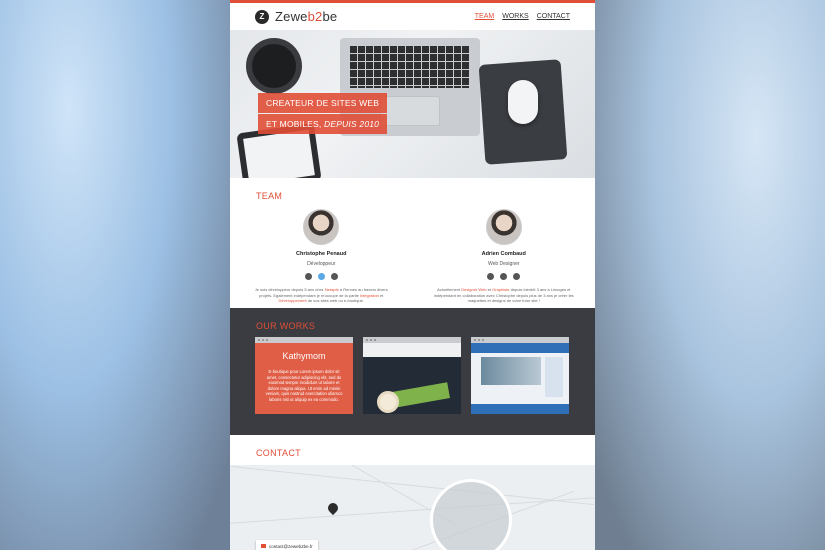  What do you see at coordinates (412, 16) in the screenshot?
I see `site-header: Z Zeweb2be TEAM WORKS CONTACT` at bounding box center [412, 16].